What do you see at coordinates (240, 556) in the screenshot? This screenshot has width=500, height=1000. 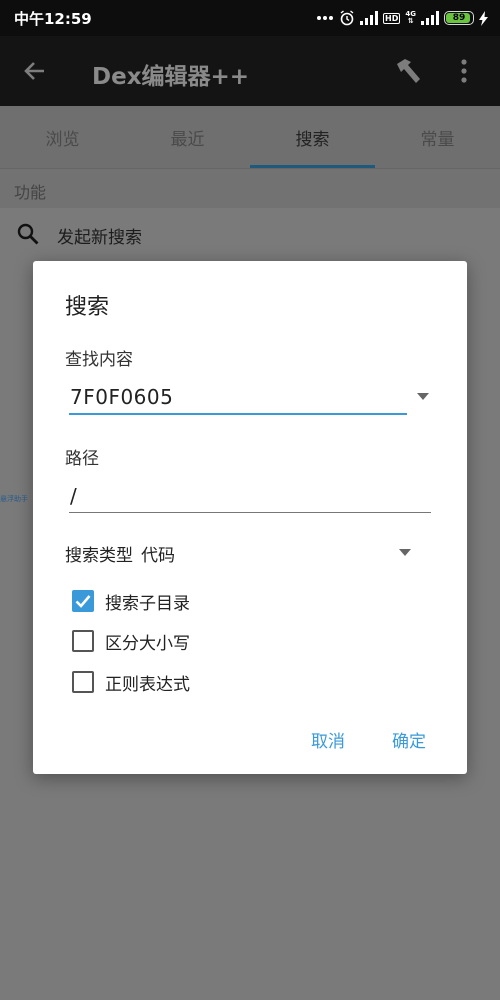 I see `search-type-select: 搜索类型 代码` at bounding box center [240, 556].